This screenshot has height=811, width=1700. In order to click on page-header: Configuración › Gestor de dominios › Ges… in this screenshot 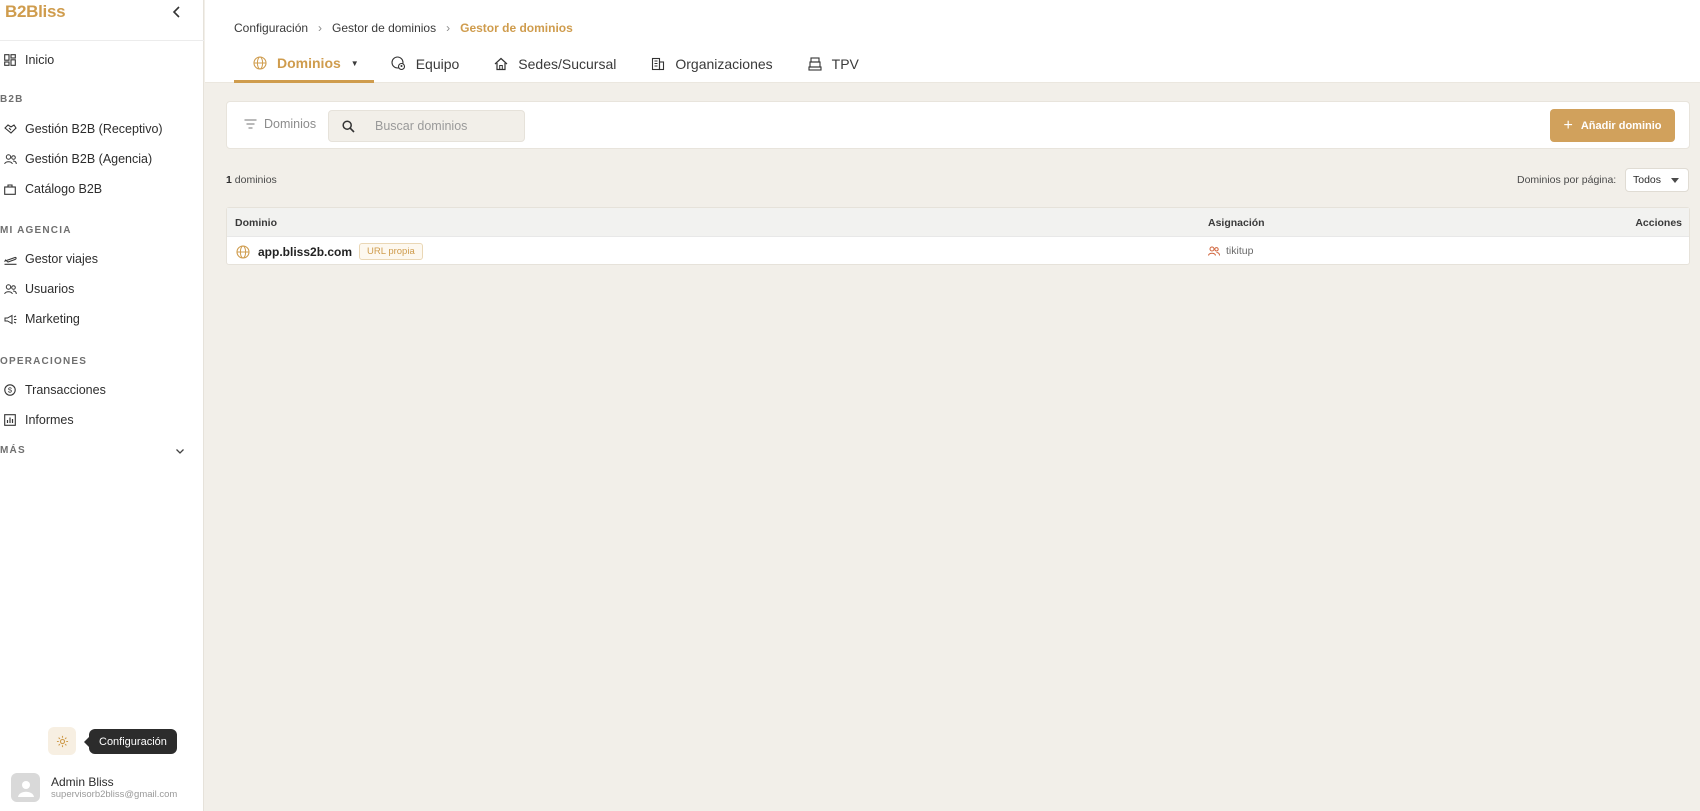, I will do `click(952, 41)`.